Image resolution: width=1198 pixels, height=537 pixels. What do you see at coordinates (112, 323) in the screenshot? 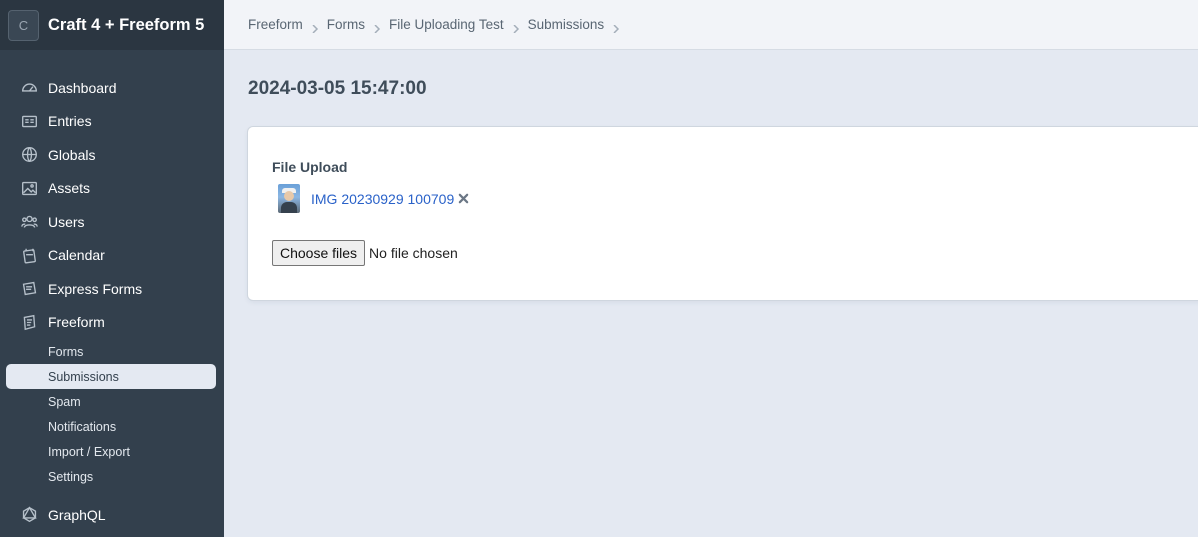
I see `nav-item-freeform: Freeform` at bounding box center [112, 323].